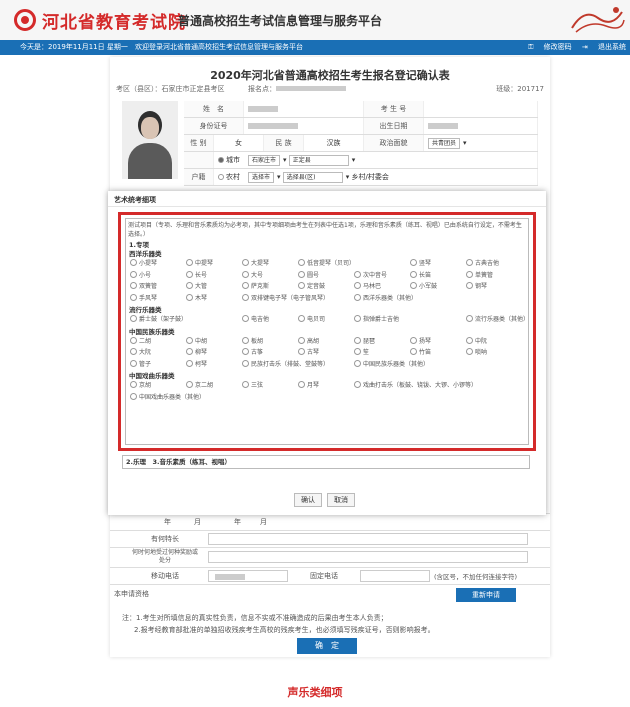 The image size is (630, 707). Describe the element at coordinates (361, 351) in the screenshot. I see `instrument-option: 笙` at that location.